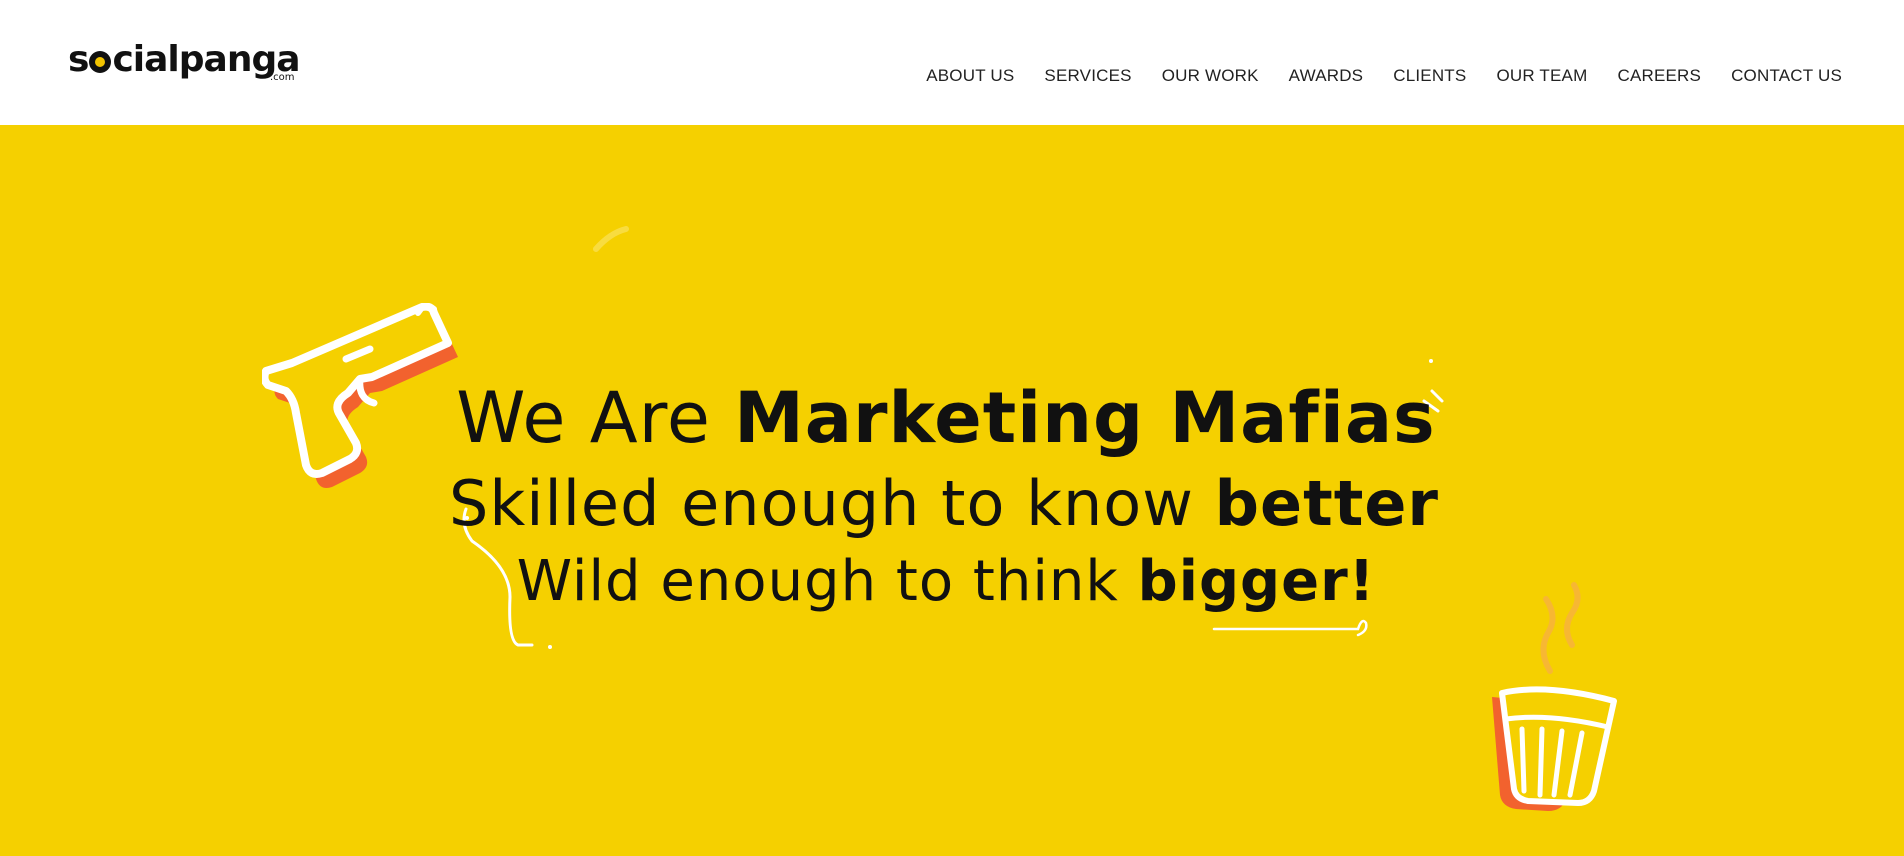 This screenshot has width=1904, height=856. Describe the element at coordinates (970, 76) in the screenshot. I see `nav-about-us: ABOUT US` at that location.